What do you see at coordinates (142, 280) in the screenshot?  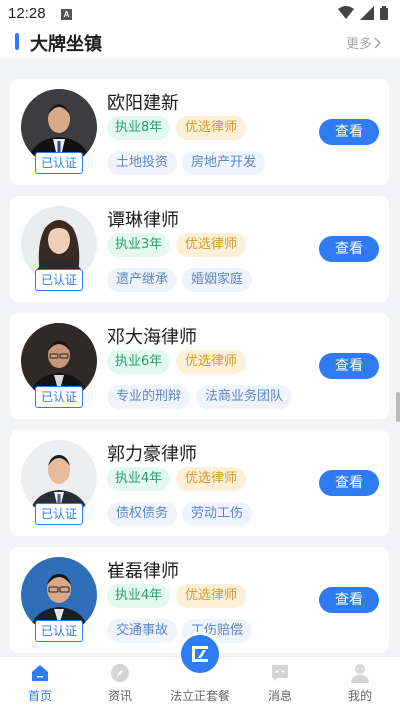 I see `specialty-tag: 遗产继承` at bounding box center [142, 280].